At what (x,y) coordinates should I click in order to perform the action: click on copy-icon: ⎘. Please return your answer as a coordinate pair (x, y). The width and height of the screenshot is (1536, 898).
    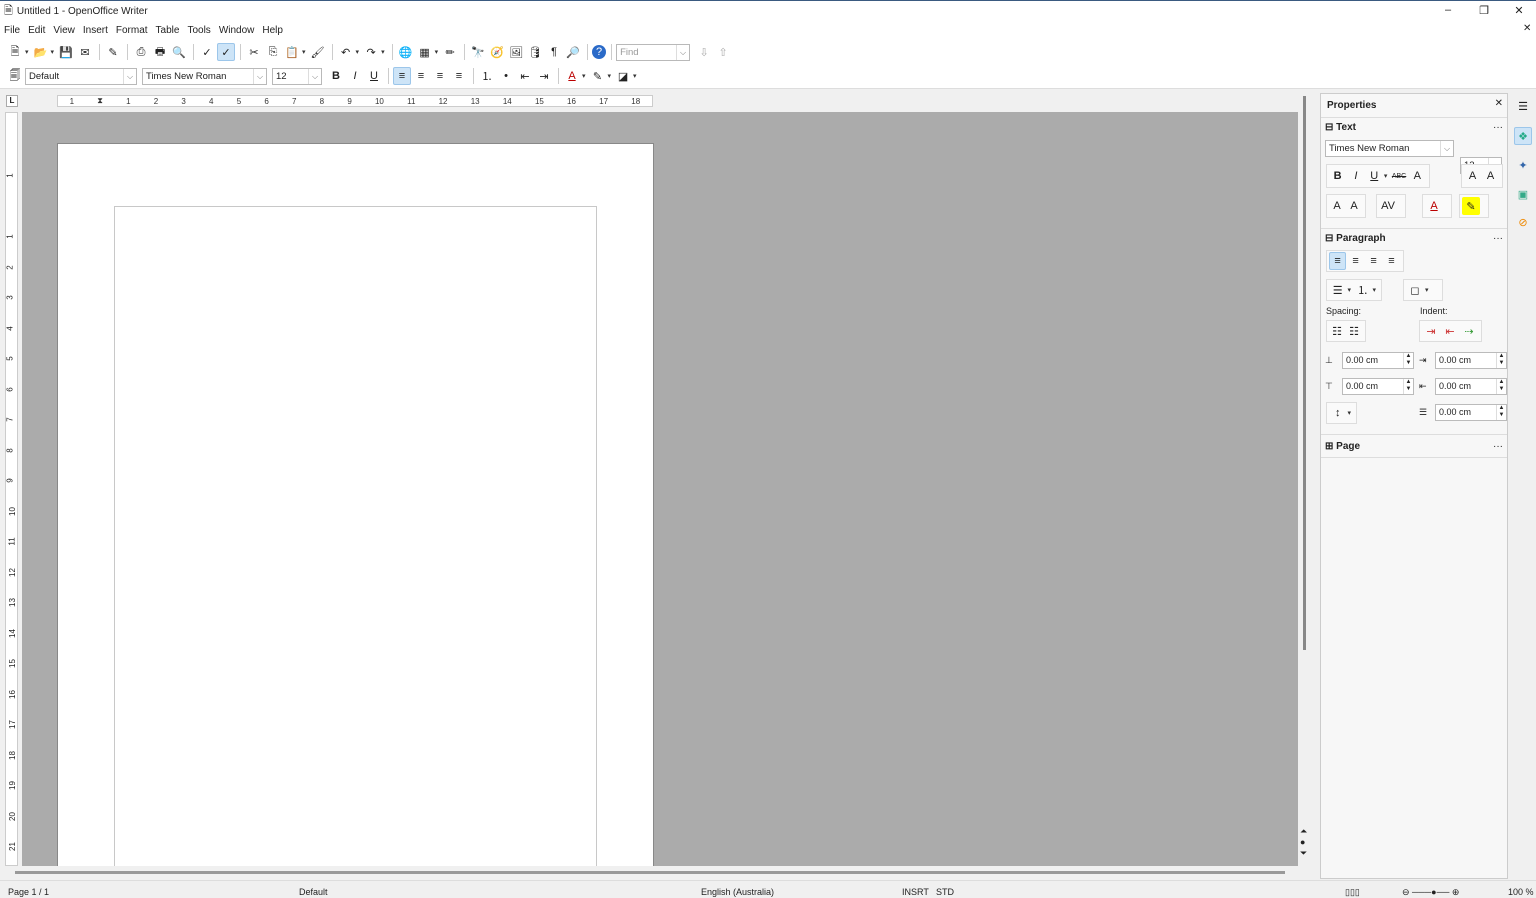
    Looking at the image, I should click on (273, 52).